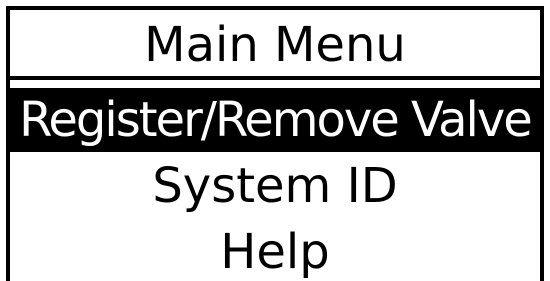  Describe the element at coordinates (275, 78) in the screenshot. I see `title-divider` at that location.